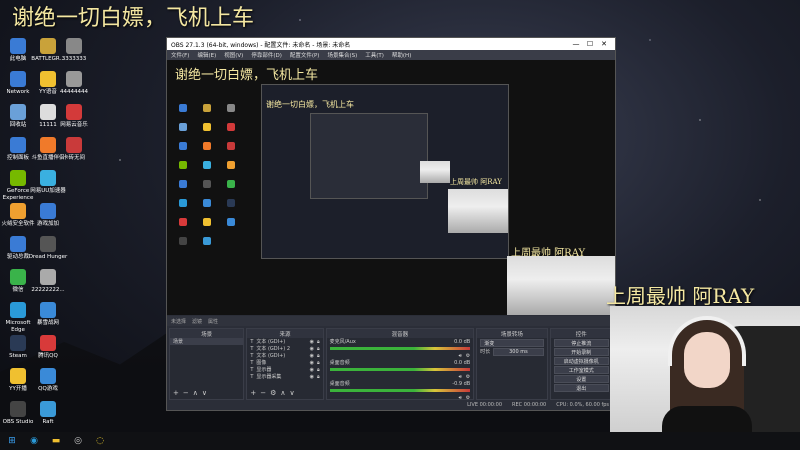 This screenshot has width=800, height=450. What do you see at coordinates (207, 364) in the screenshot?
I see `scenes-dock: 场景 场景 + − ∧ ∨` at bounding box center [207, 364].